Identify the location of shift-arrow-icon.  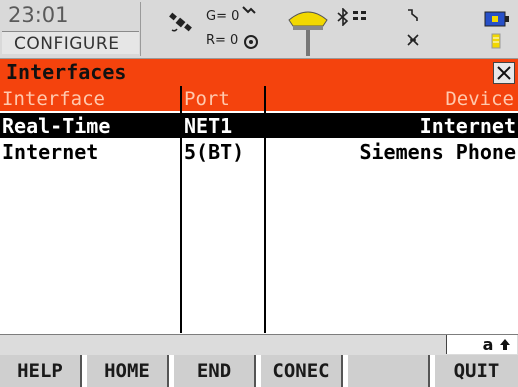
(505, 344).